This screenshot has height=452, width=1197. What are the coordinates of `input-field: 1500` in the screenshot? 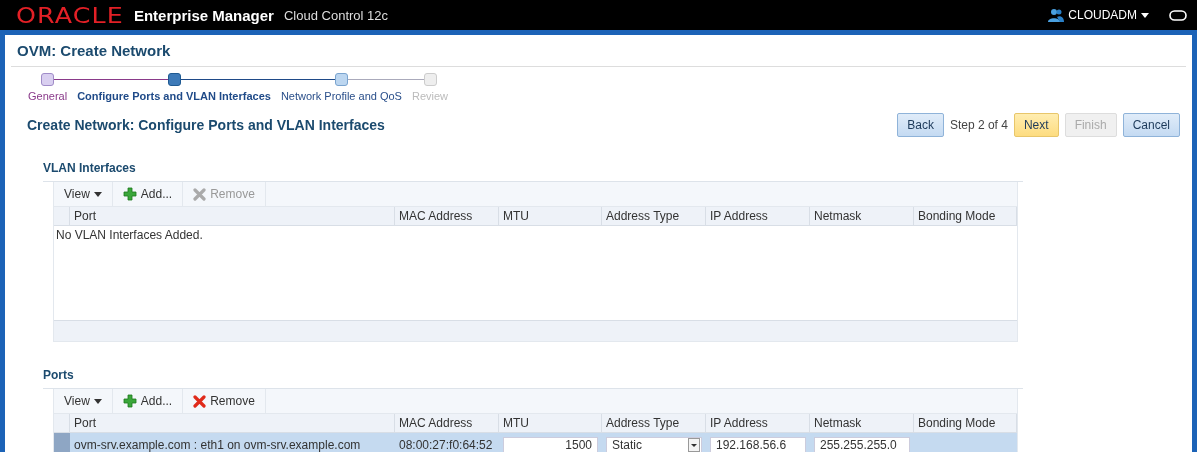 It's located at (550, 444).